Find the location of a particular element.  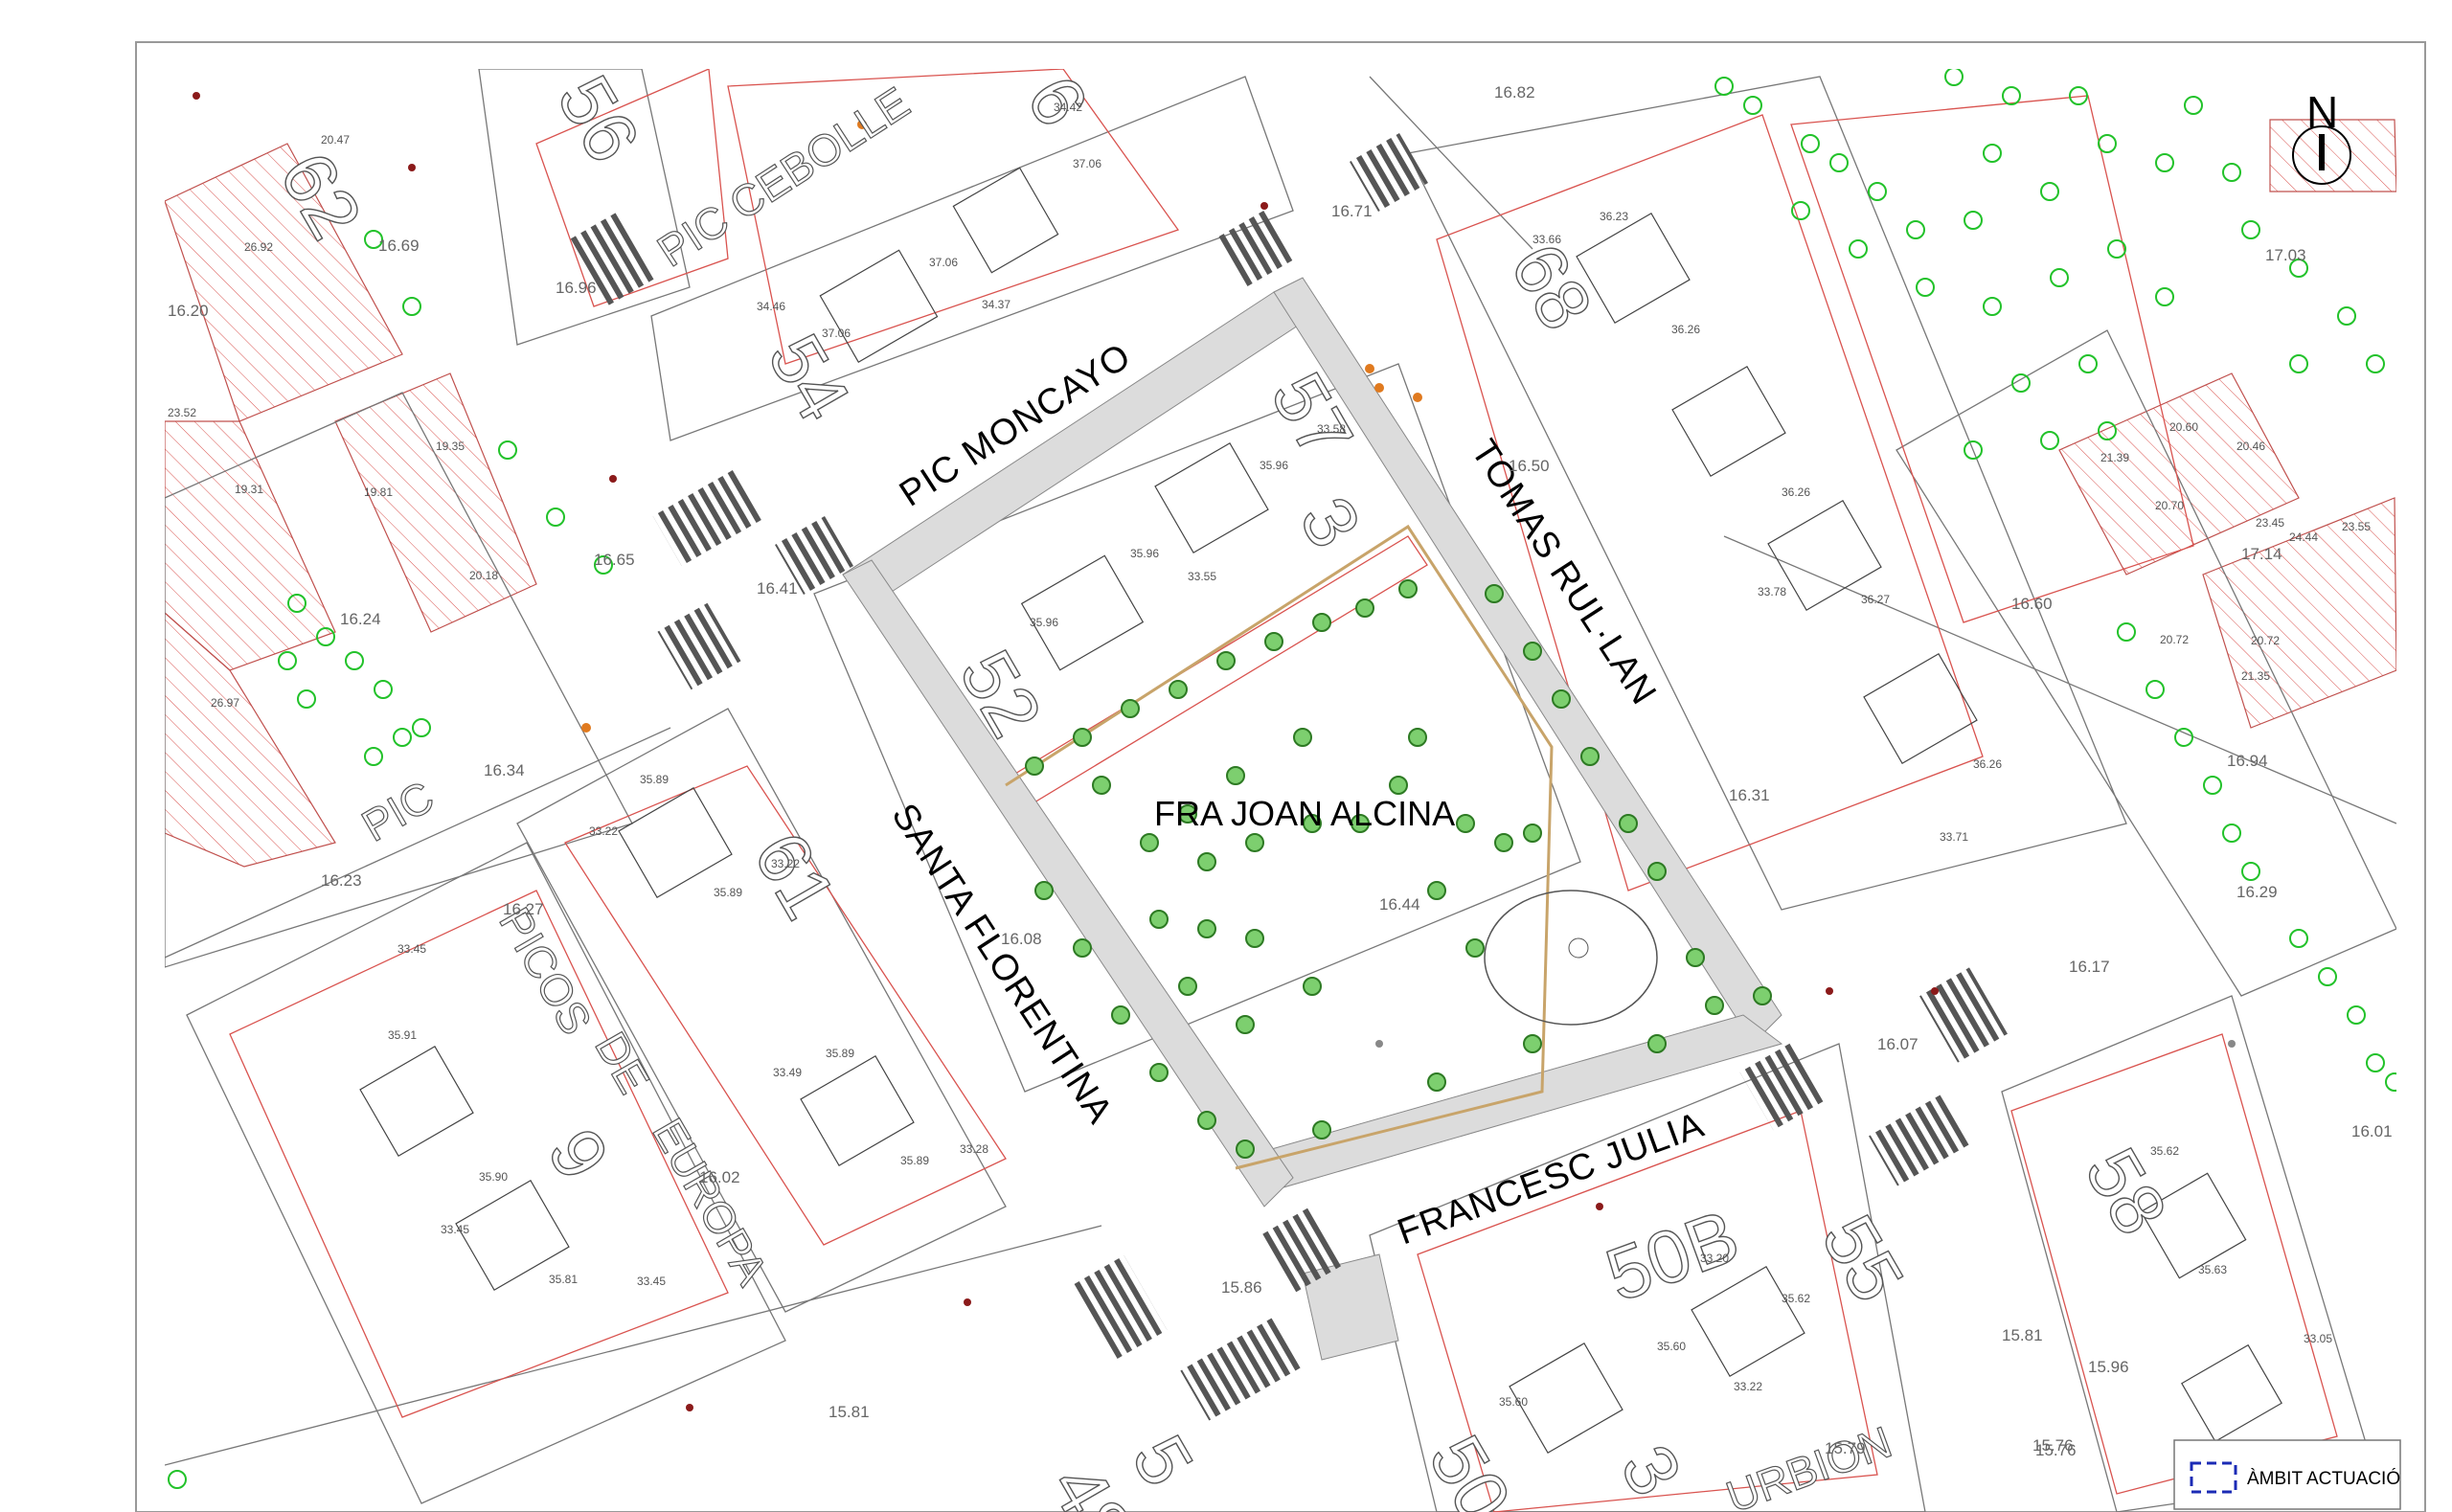

street-label-pic: PIC is located at coordinates (397, 810).